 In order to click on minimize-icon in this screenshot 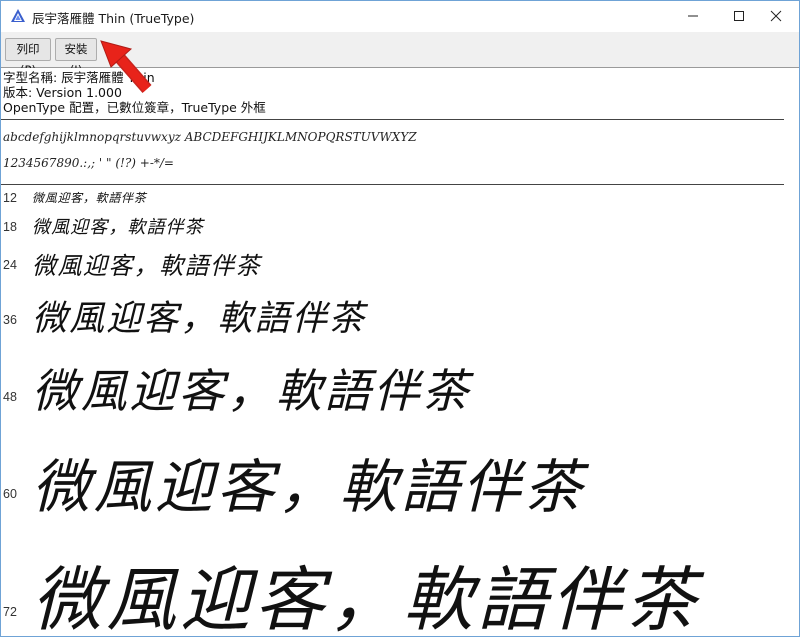, I will do `click(693, 16)`.